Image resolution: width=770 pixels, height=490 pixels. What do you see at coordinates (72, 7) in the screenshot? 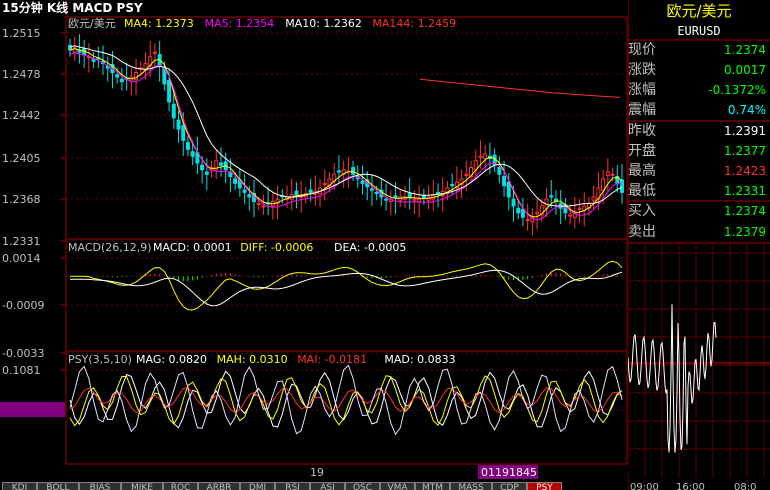
I see `period-title: 15分钟 K线 MACD PSY` at bounding box center [72, 7].